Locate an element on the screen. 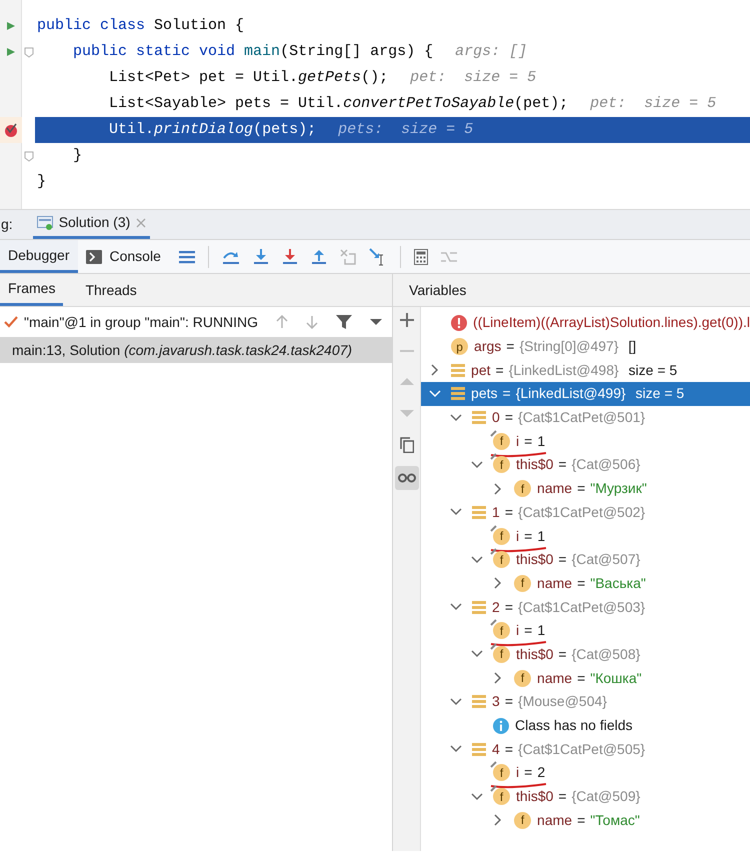 The image size is (750, 852). variable-entry: 2 = {Cat$1CatPet@503} is located at coordinates (569, 607).